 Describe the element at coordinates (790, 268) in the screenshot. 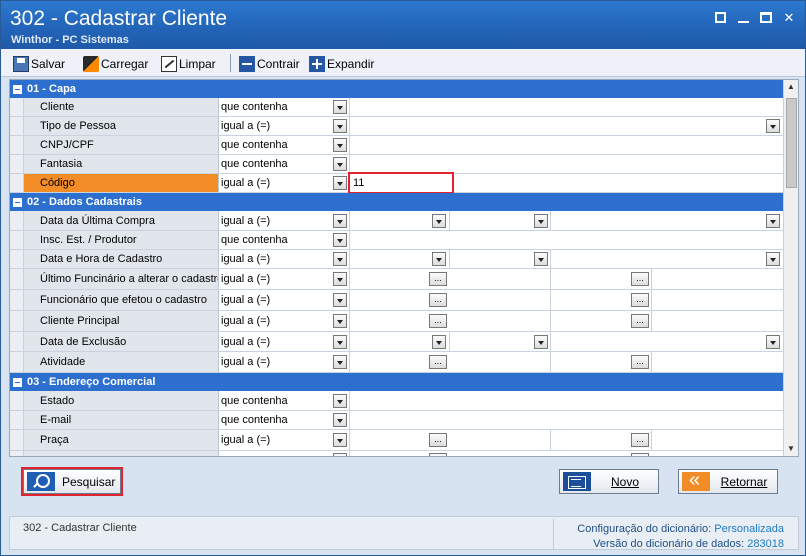

I see `vertical-scrollbar: ▲ ▼` at that location.